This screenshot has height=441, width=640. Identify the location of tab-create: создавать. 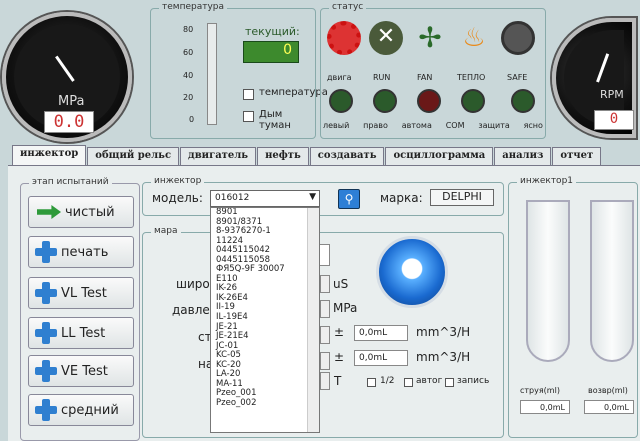
(347, 156).